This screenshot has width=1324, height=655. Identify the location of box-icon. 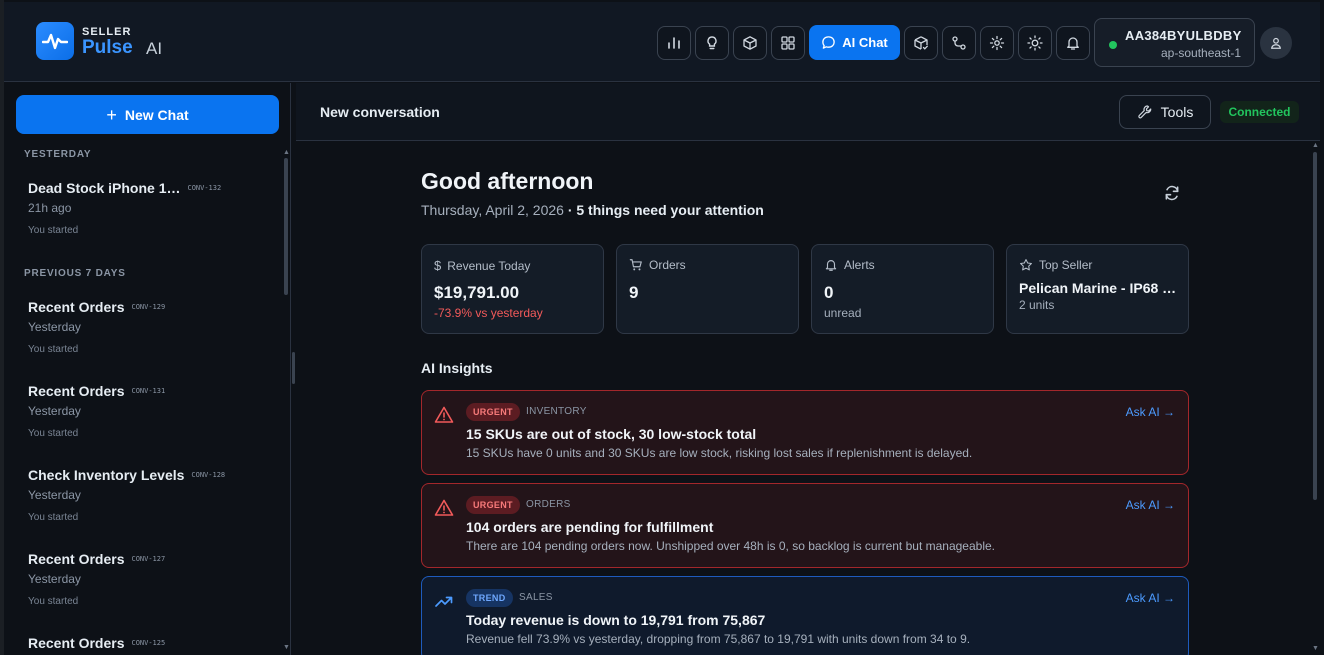
(750, 43).